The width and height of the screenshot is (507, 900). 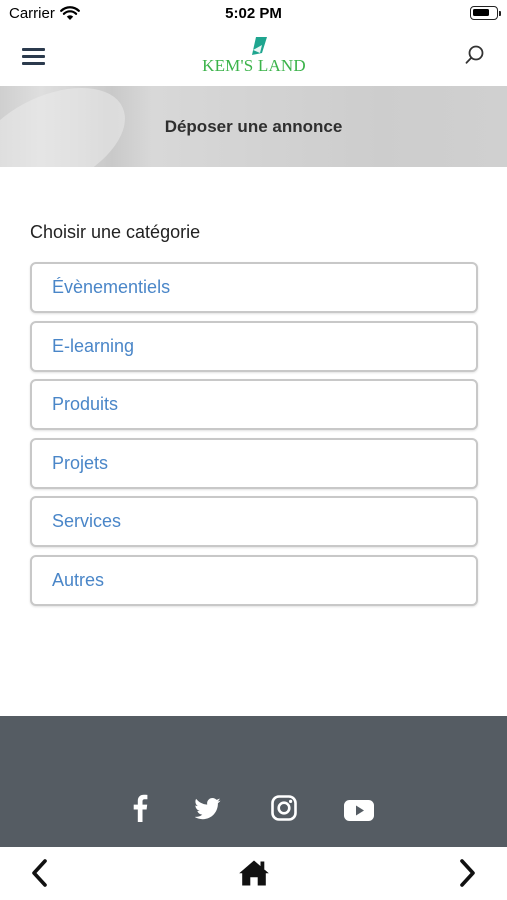 What do you see at coordinates (80, 462) in the screenshot?
I see `category-label: Projets` at bounding box center [80, 462].